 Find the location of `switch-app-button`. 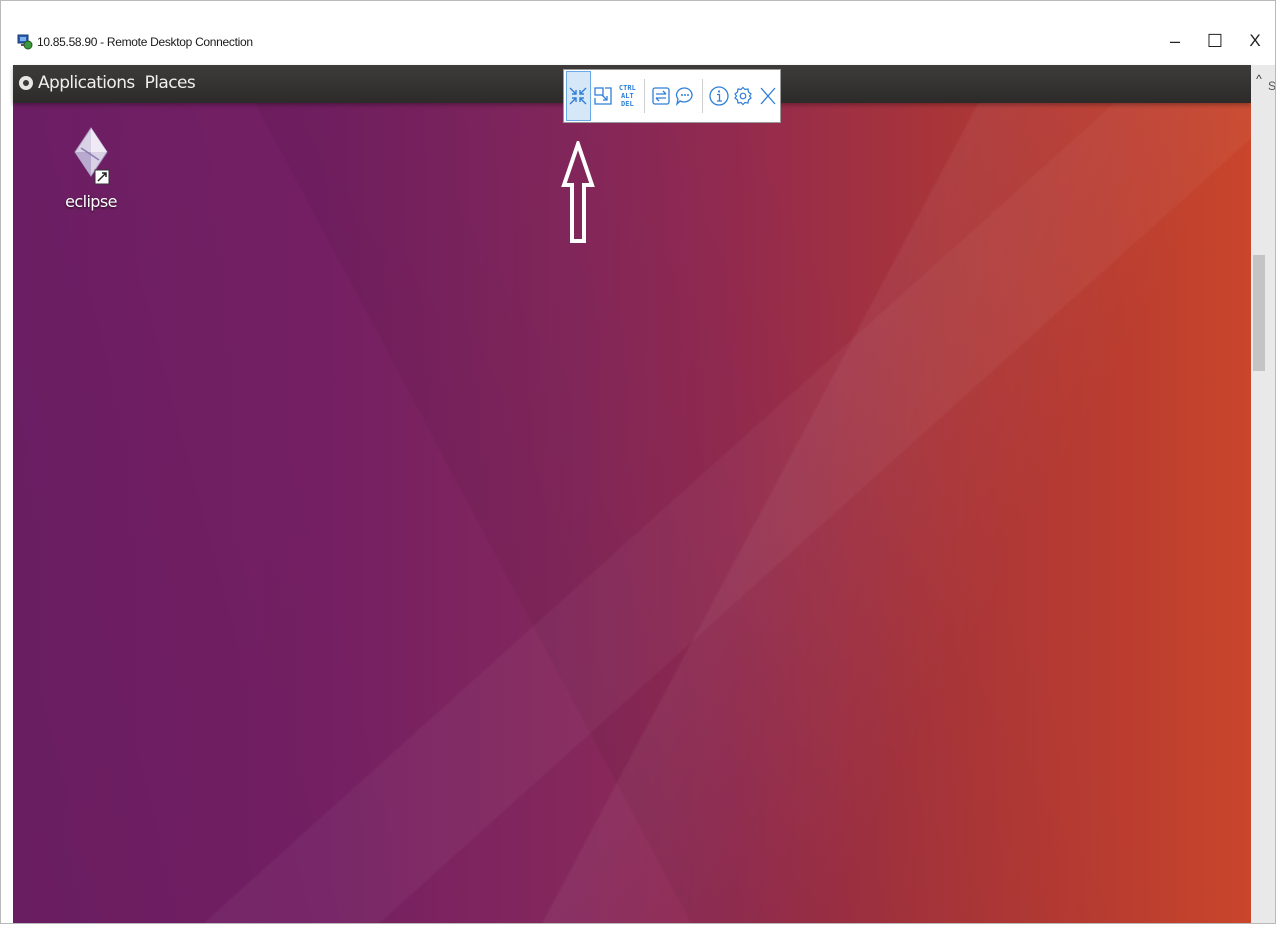

switch-app-button is located at coordinates (661, 96).